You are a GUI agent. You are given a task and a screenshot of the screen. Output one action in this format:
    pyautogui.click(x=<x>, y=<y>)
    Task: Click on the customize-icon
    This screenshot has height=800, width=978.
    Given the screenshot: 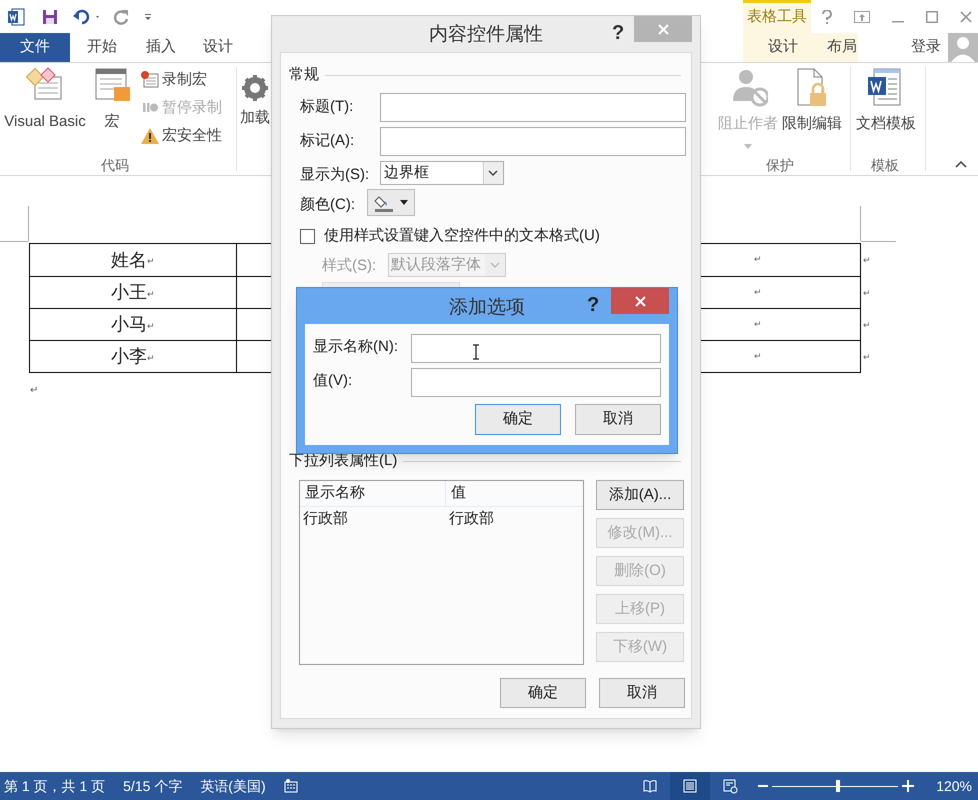 What is the action you would take?
    pyautogui.click(x=148, y=16)
    